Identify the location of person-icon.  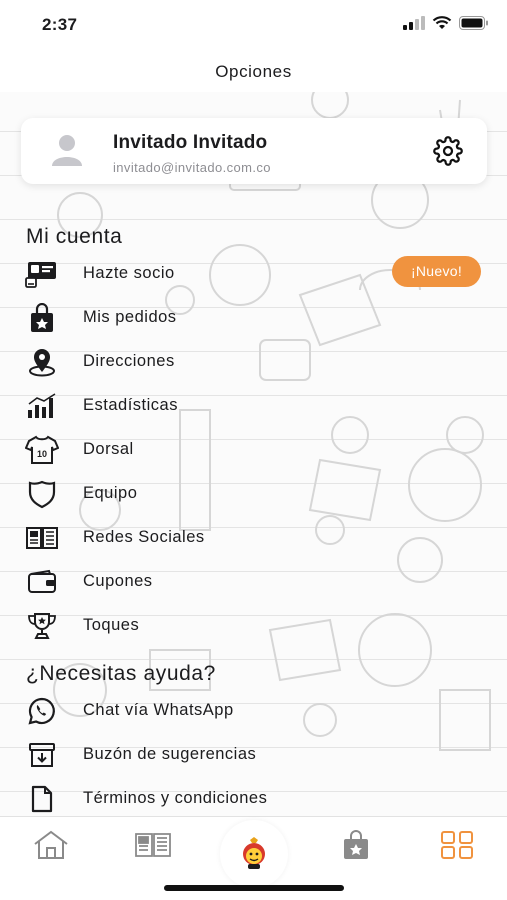
(67, 150).